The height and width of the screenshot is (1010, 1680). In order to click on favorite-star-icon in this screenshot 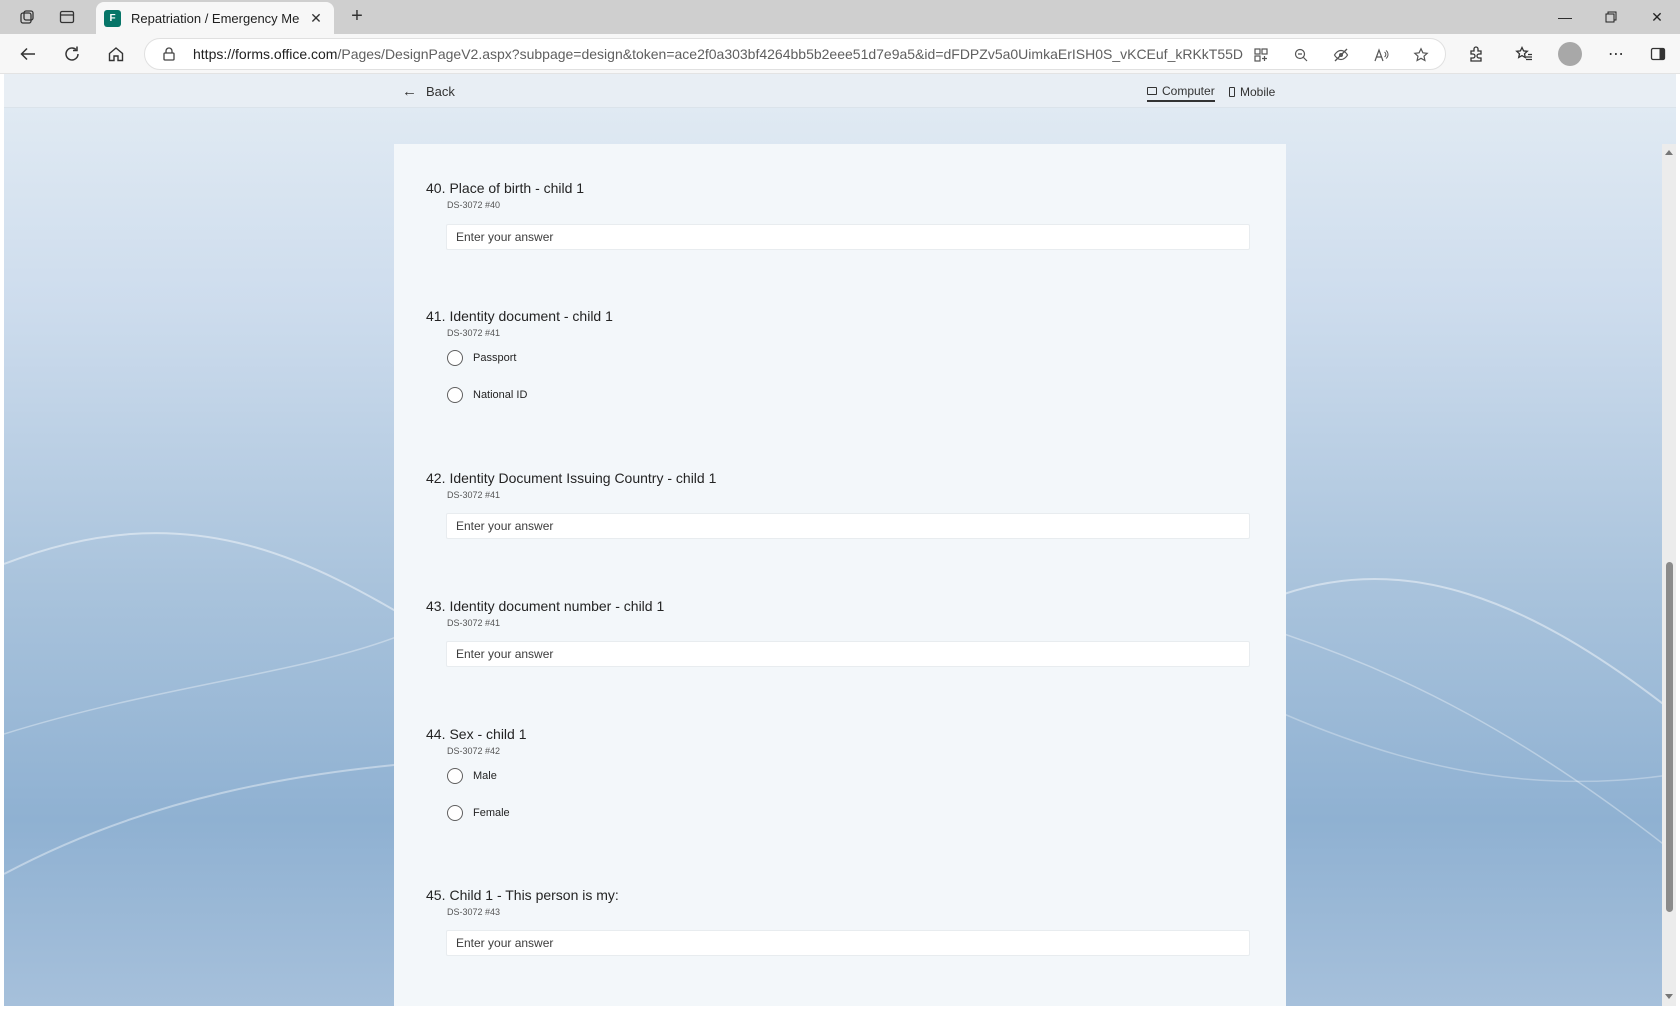, I will do `click(1421, 55)`.